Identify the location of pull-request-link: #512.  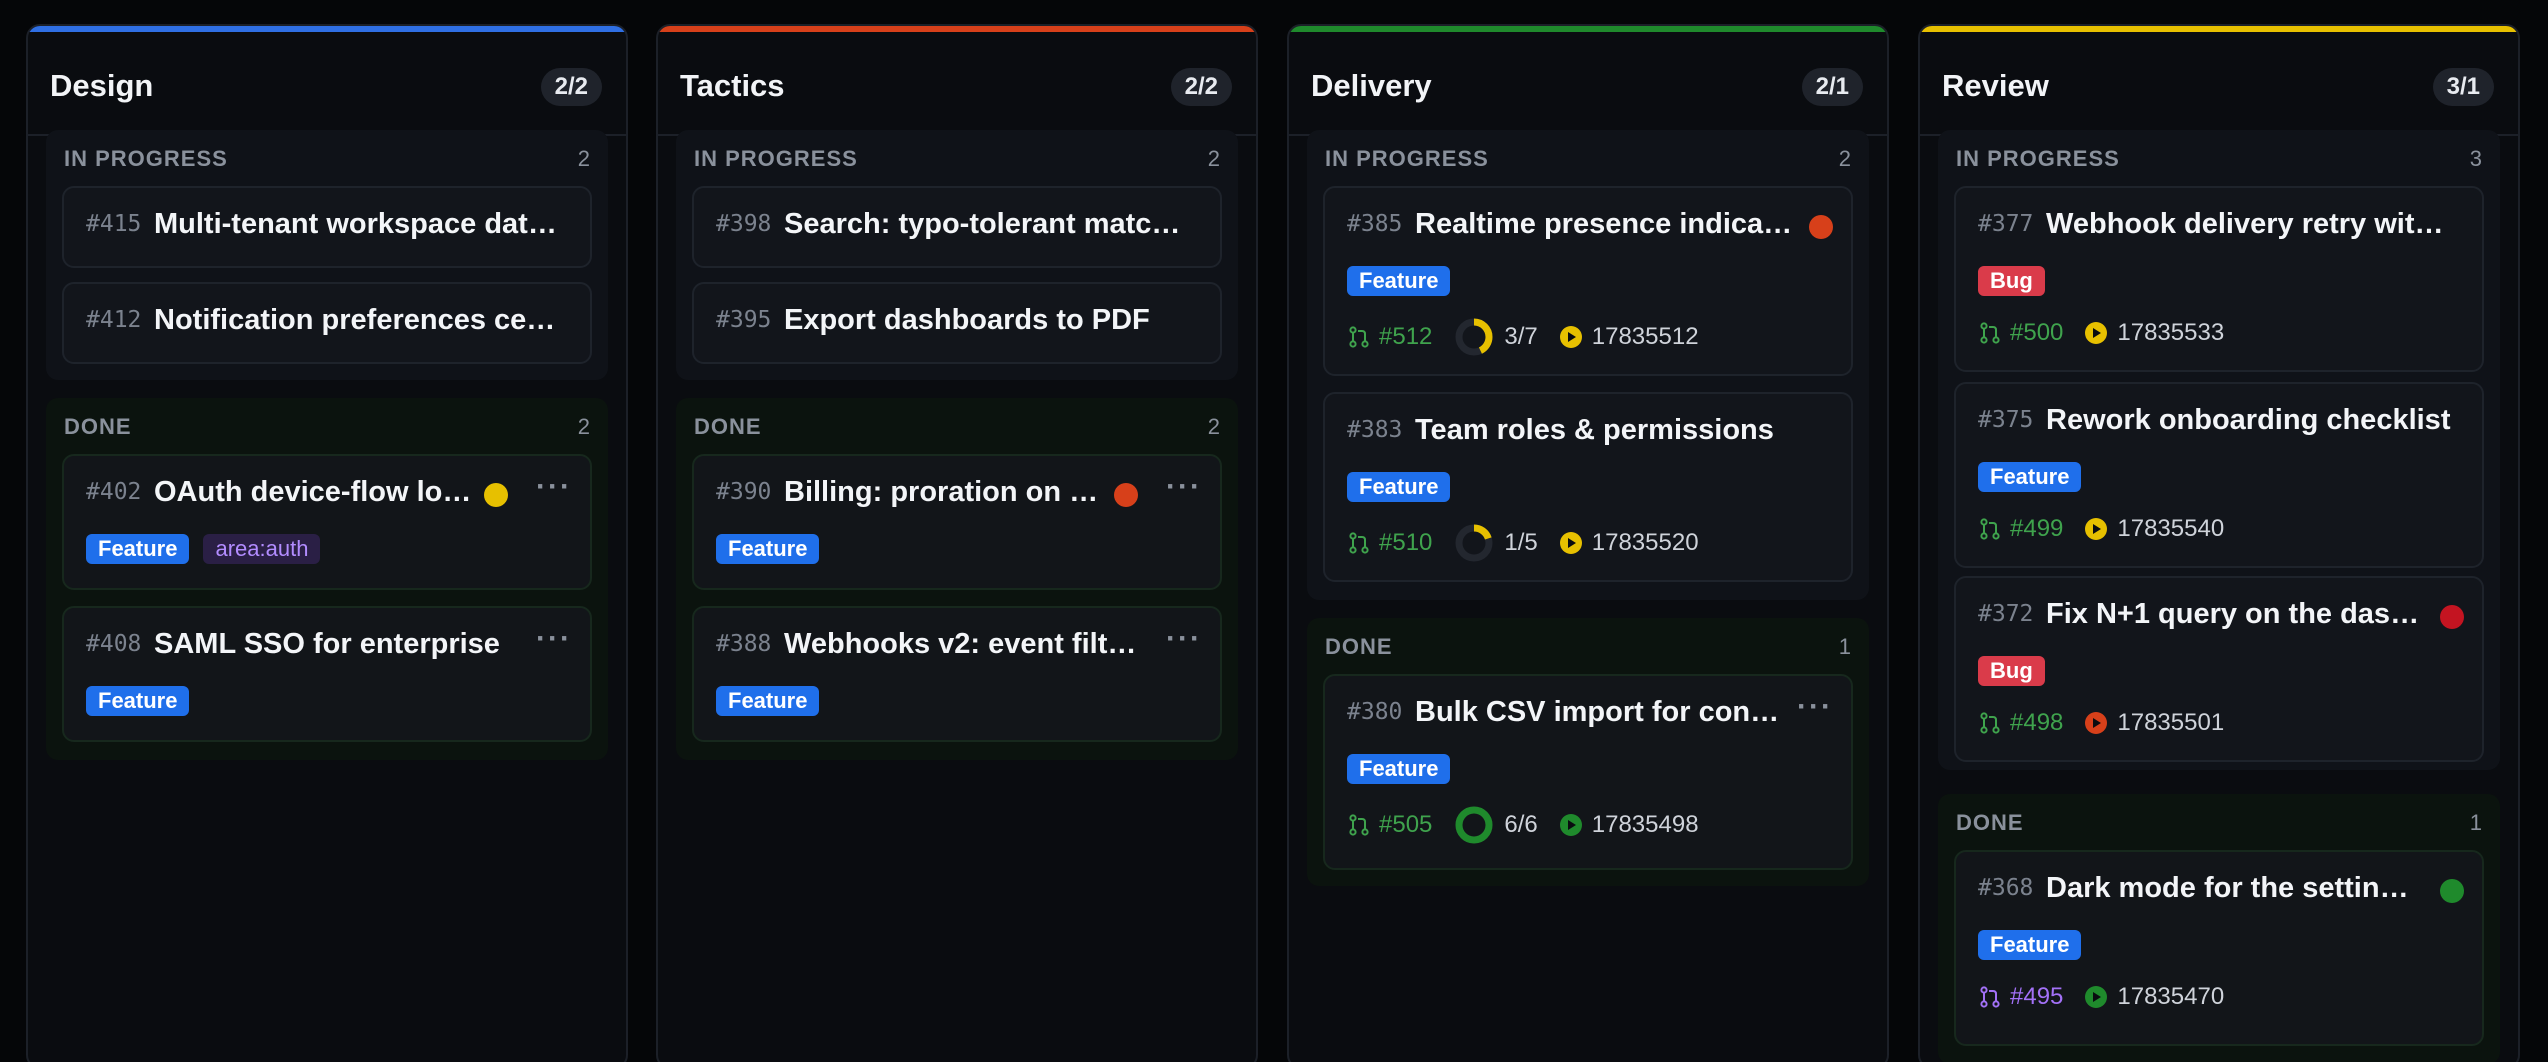
(1389, 337).